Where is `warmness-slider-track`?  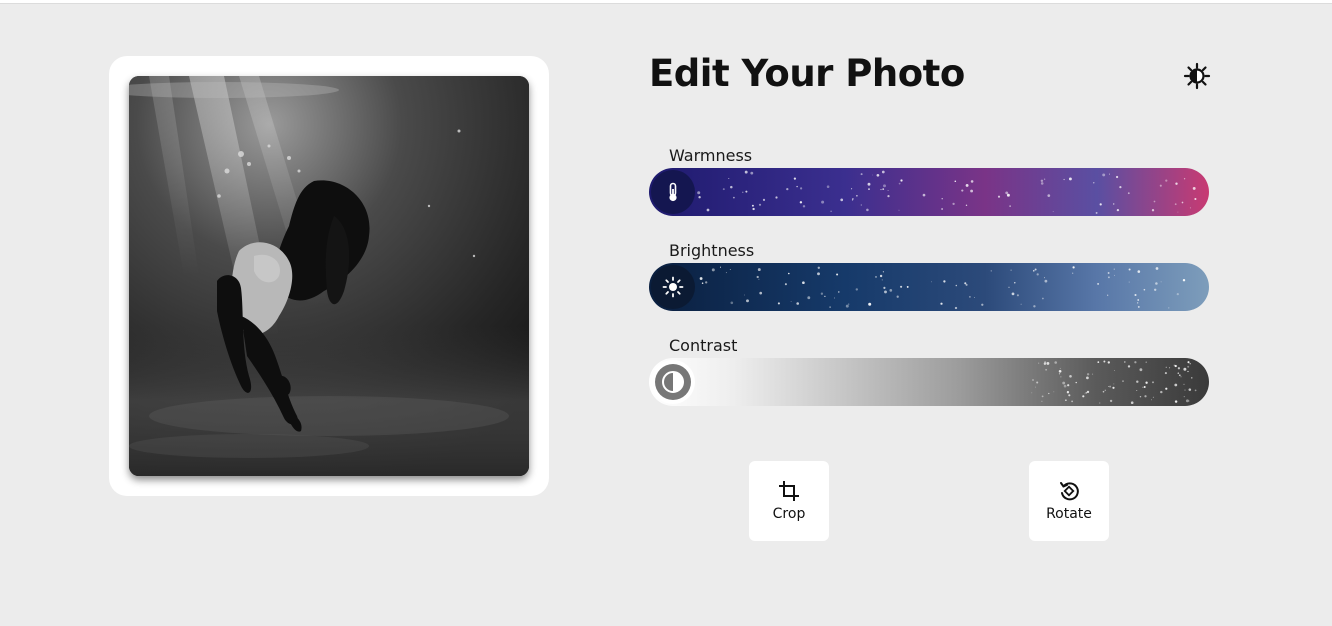
warmness-slider-track is located at coordinates (929, 192).